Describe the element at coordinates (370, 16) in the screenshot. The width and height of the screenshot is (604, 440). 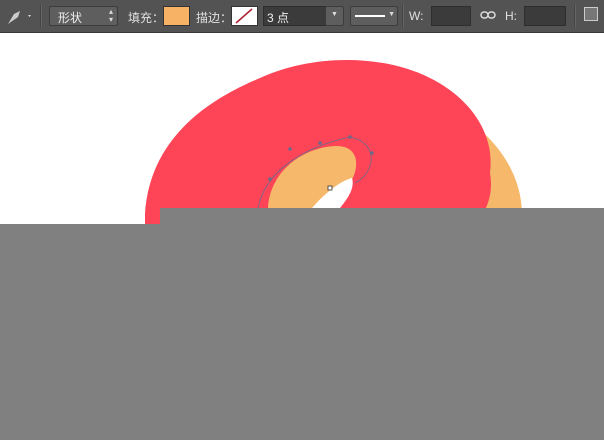
I see `line-style-icon` at that location.